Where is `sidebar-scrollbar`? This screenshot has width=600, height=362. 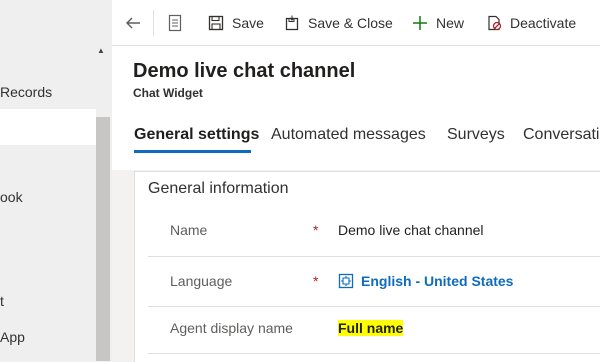
sidebar-scrollbar is located at coordinates (103, 239).